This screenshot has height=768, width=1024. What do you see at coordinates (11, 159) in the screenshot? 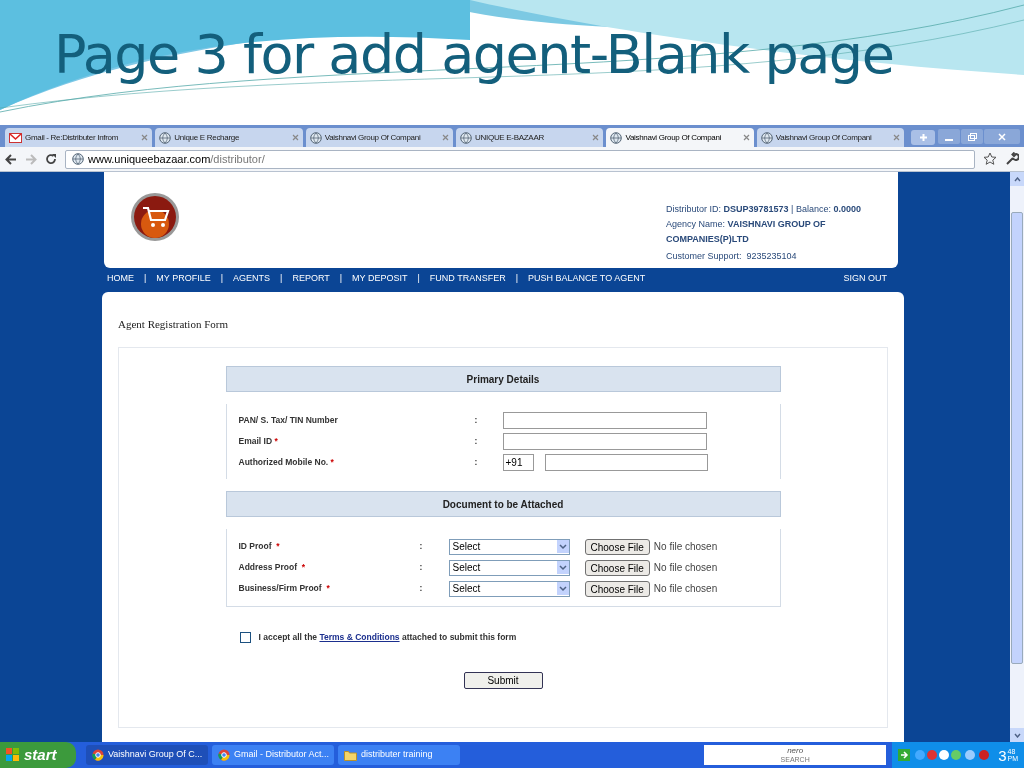
I see `back-icon` at bounding box center [11, 159].